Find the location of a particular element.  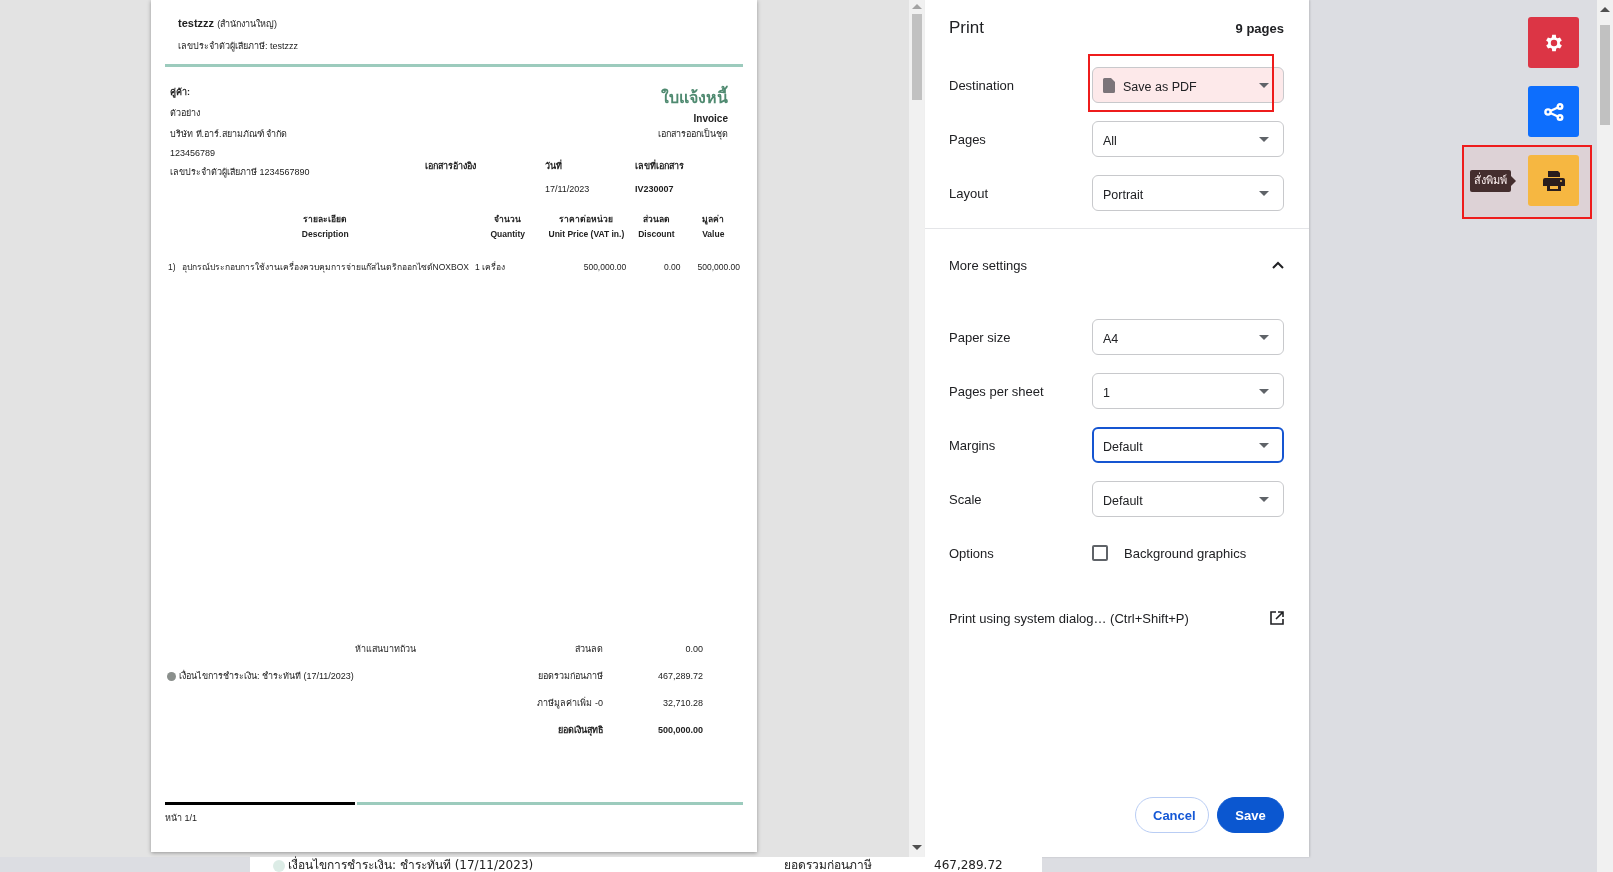

select-field: Save as PDF is located at coordinates (1188, 85).